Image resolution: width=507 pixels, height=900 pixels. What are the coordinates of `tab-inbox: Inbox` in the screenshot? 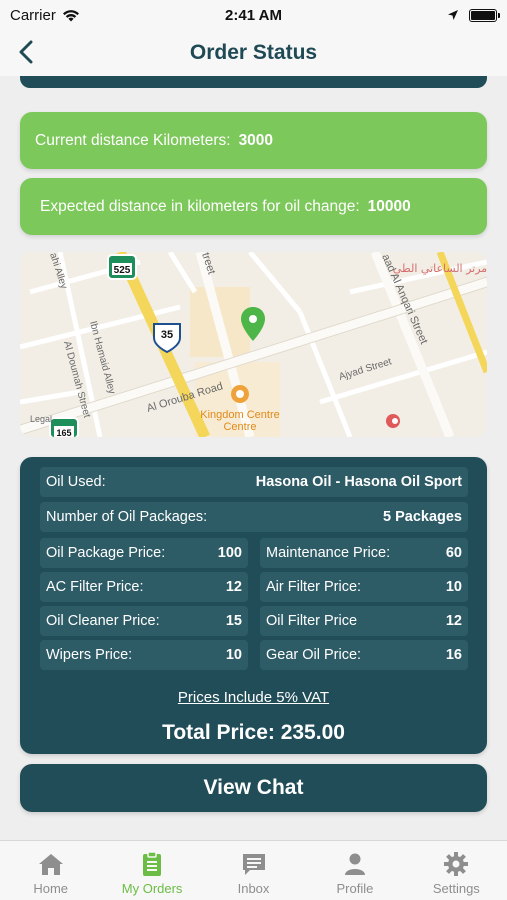 It's located at (253, 870).